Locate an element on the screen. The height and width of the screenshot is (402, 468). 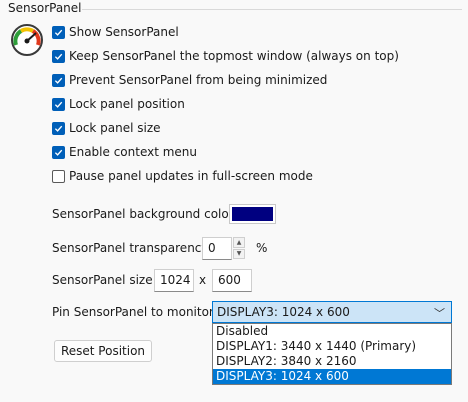
background-color-picker is located at coordinates (252, 214).